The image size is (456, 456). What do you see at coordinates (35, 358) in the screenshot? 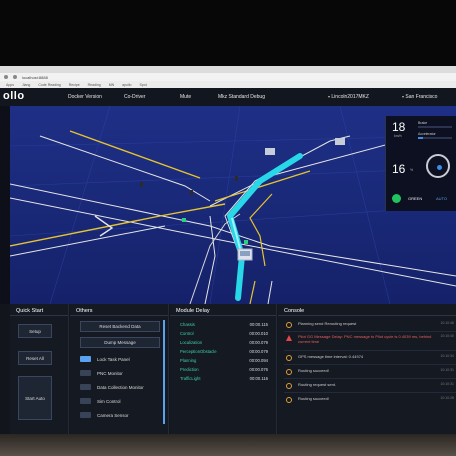
I see `reset-all-button: Reset All` at bounding box center [35, 358].